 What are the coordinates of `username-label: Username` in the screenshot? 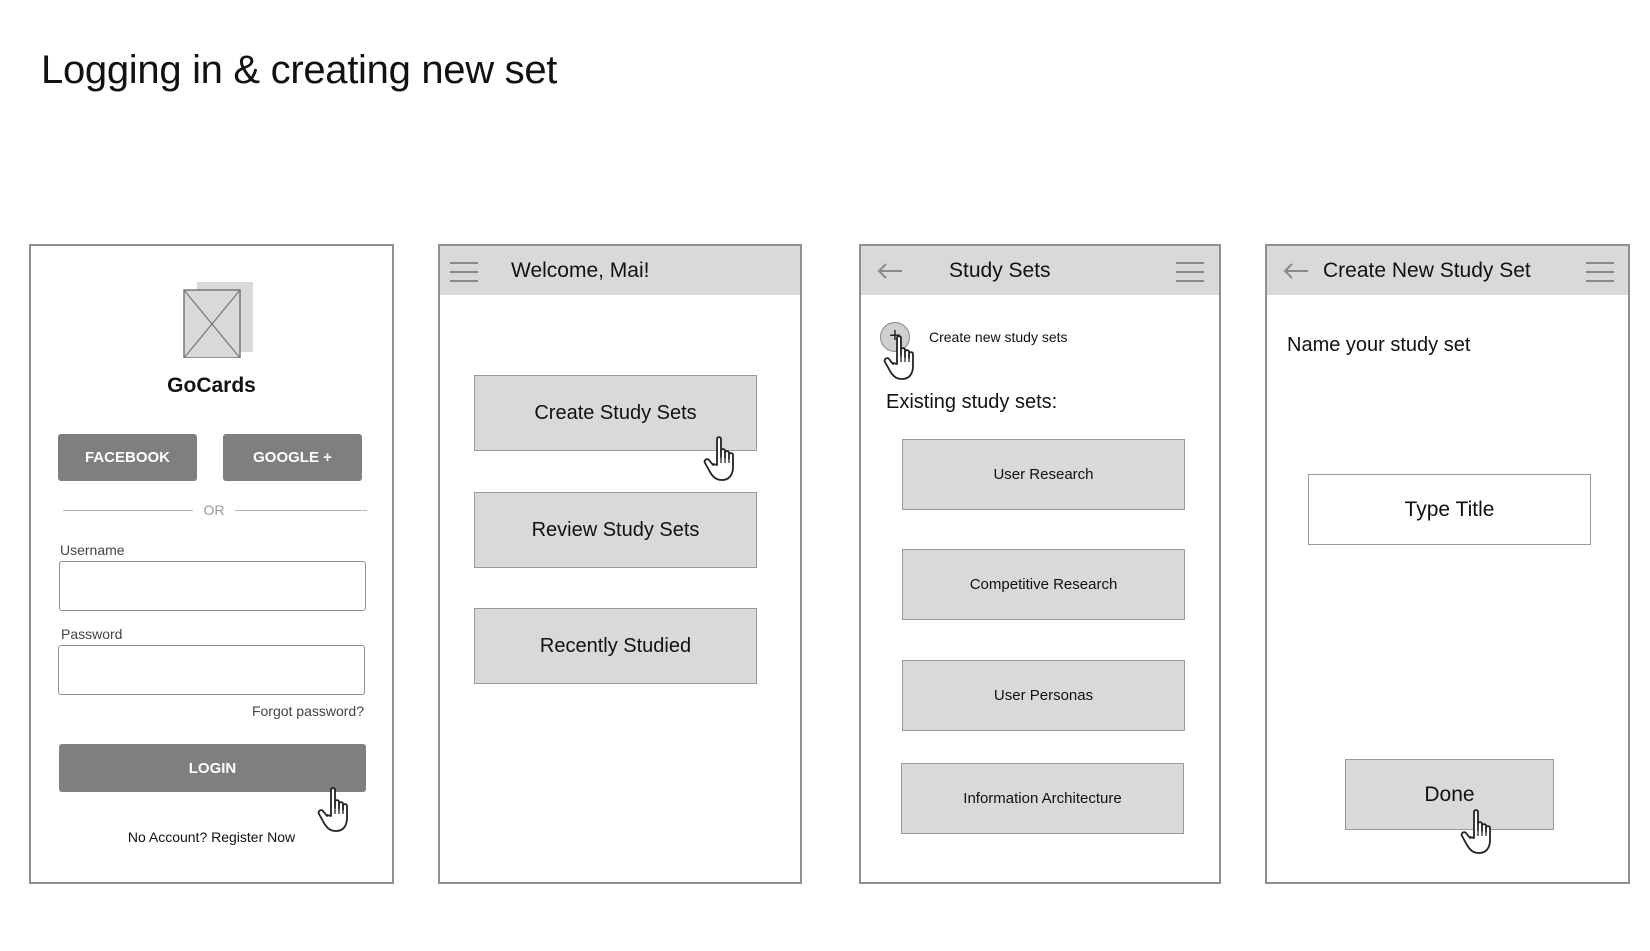 It's located at (92, 550).